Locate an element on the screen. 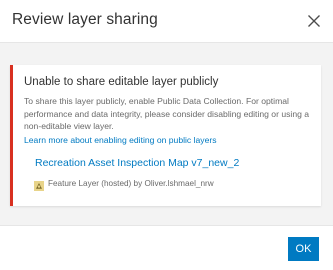 This screenshot has width=333, height=270. layer-name-link: Recreation Asset Inspection Map v7_new_2 is located at coordinates (137, 163).